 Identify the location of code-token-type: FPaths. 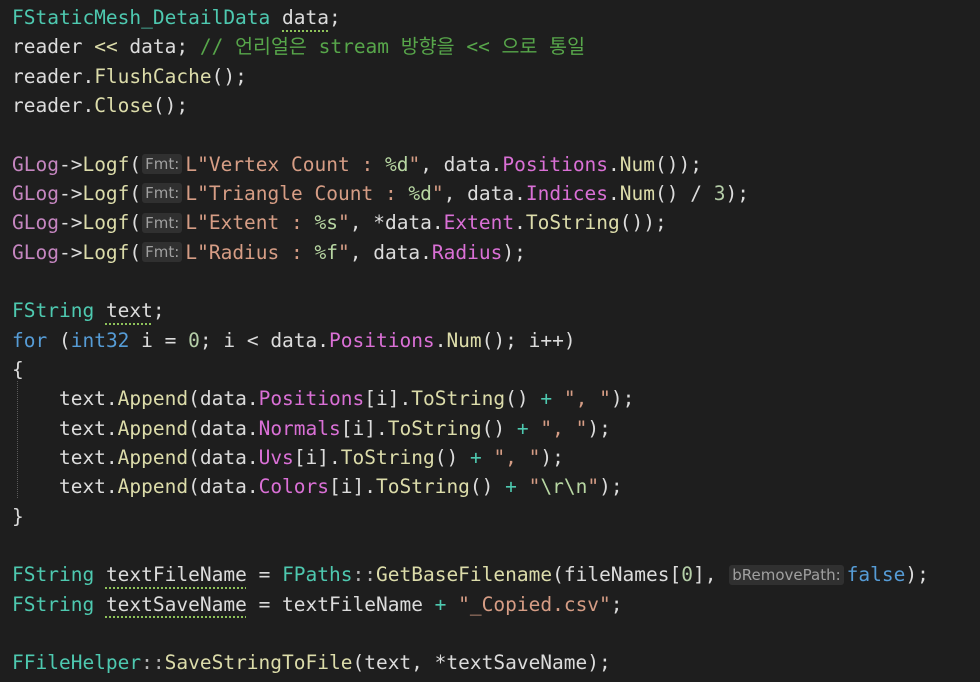
(317, 575).